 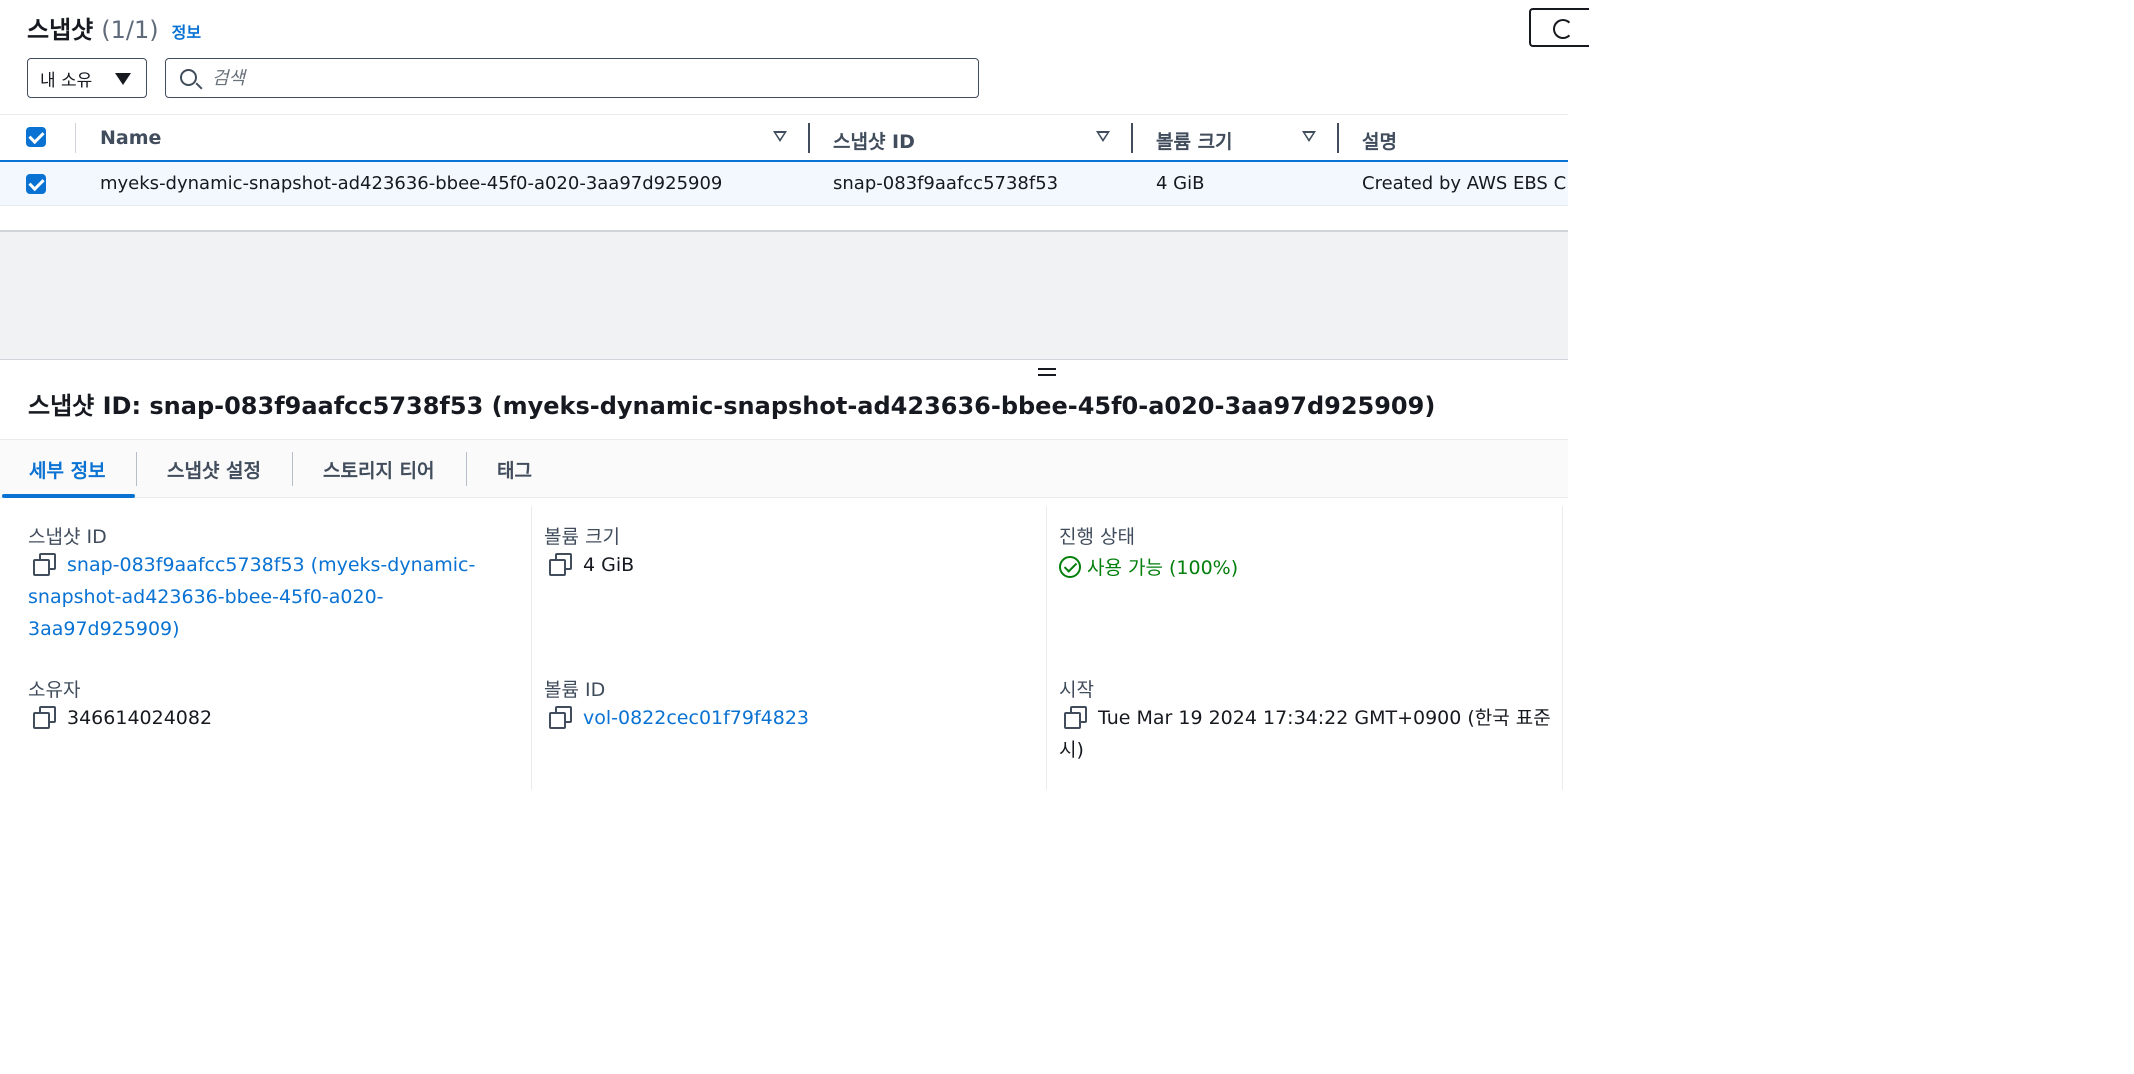 I want to click on volume-size-value: 4 GiB, so click(x=591, y=565).